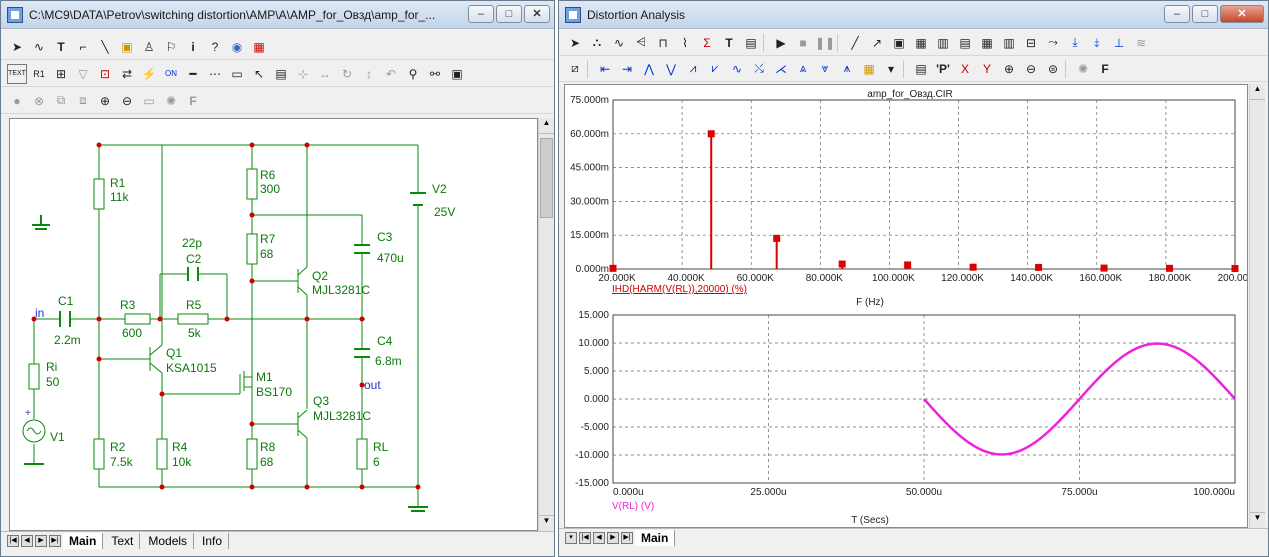 Image resolution: width=1269 pixels, height=557 pixels. I want to click on graphics-icon: ♙, so click(149, 47).